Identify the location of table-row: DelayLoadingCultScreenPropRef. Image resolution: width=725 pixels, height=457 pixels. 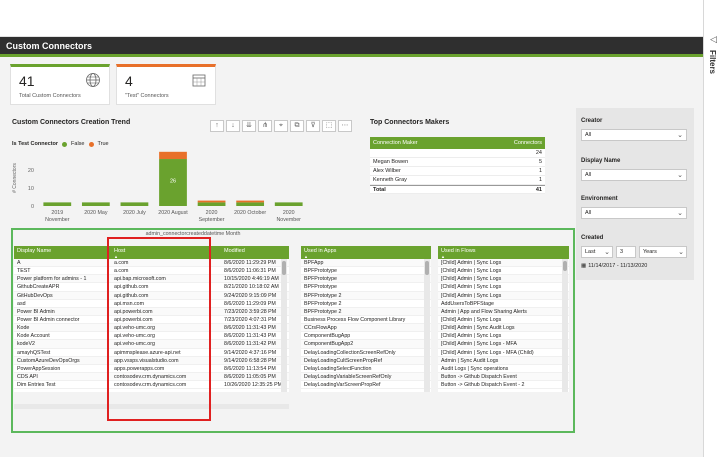
(366, 360).